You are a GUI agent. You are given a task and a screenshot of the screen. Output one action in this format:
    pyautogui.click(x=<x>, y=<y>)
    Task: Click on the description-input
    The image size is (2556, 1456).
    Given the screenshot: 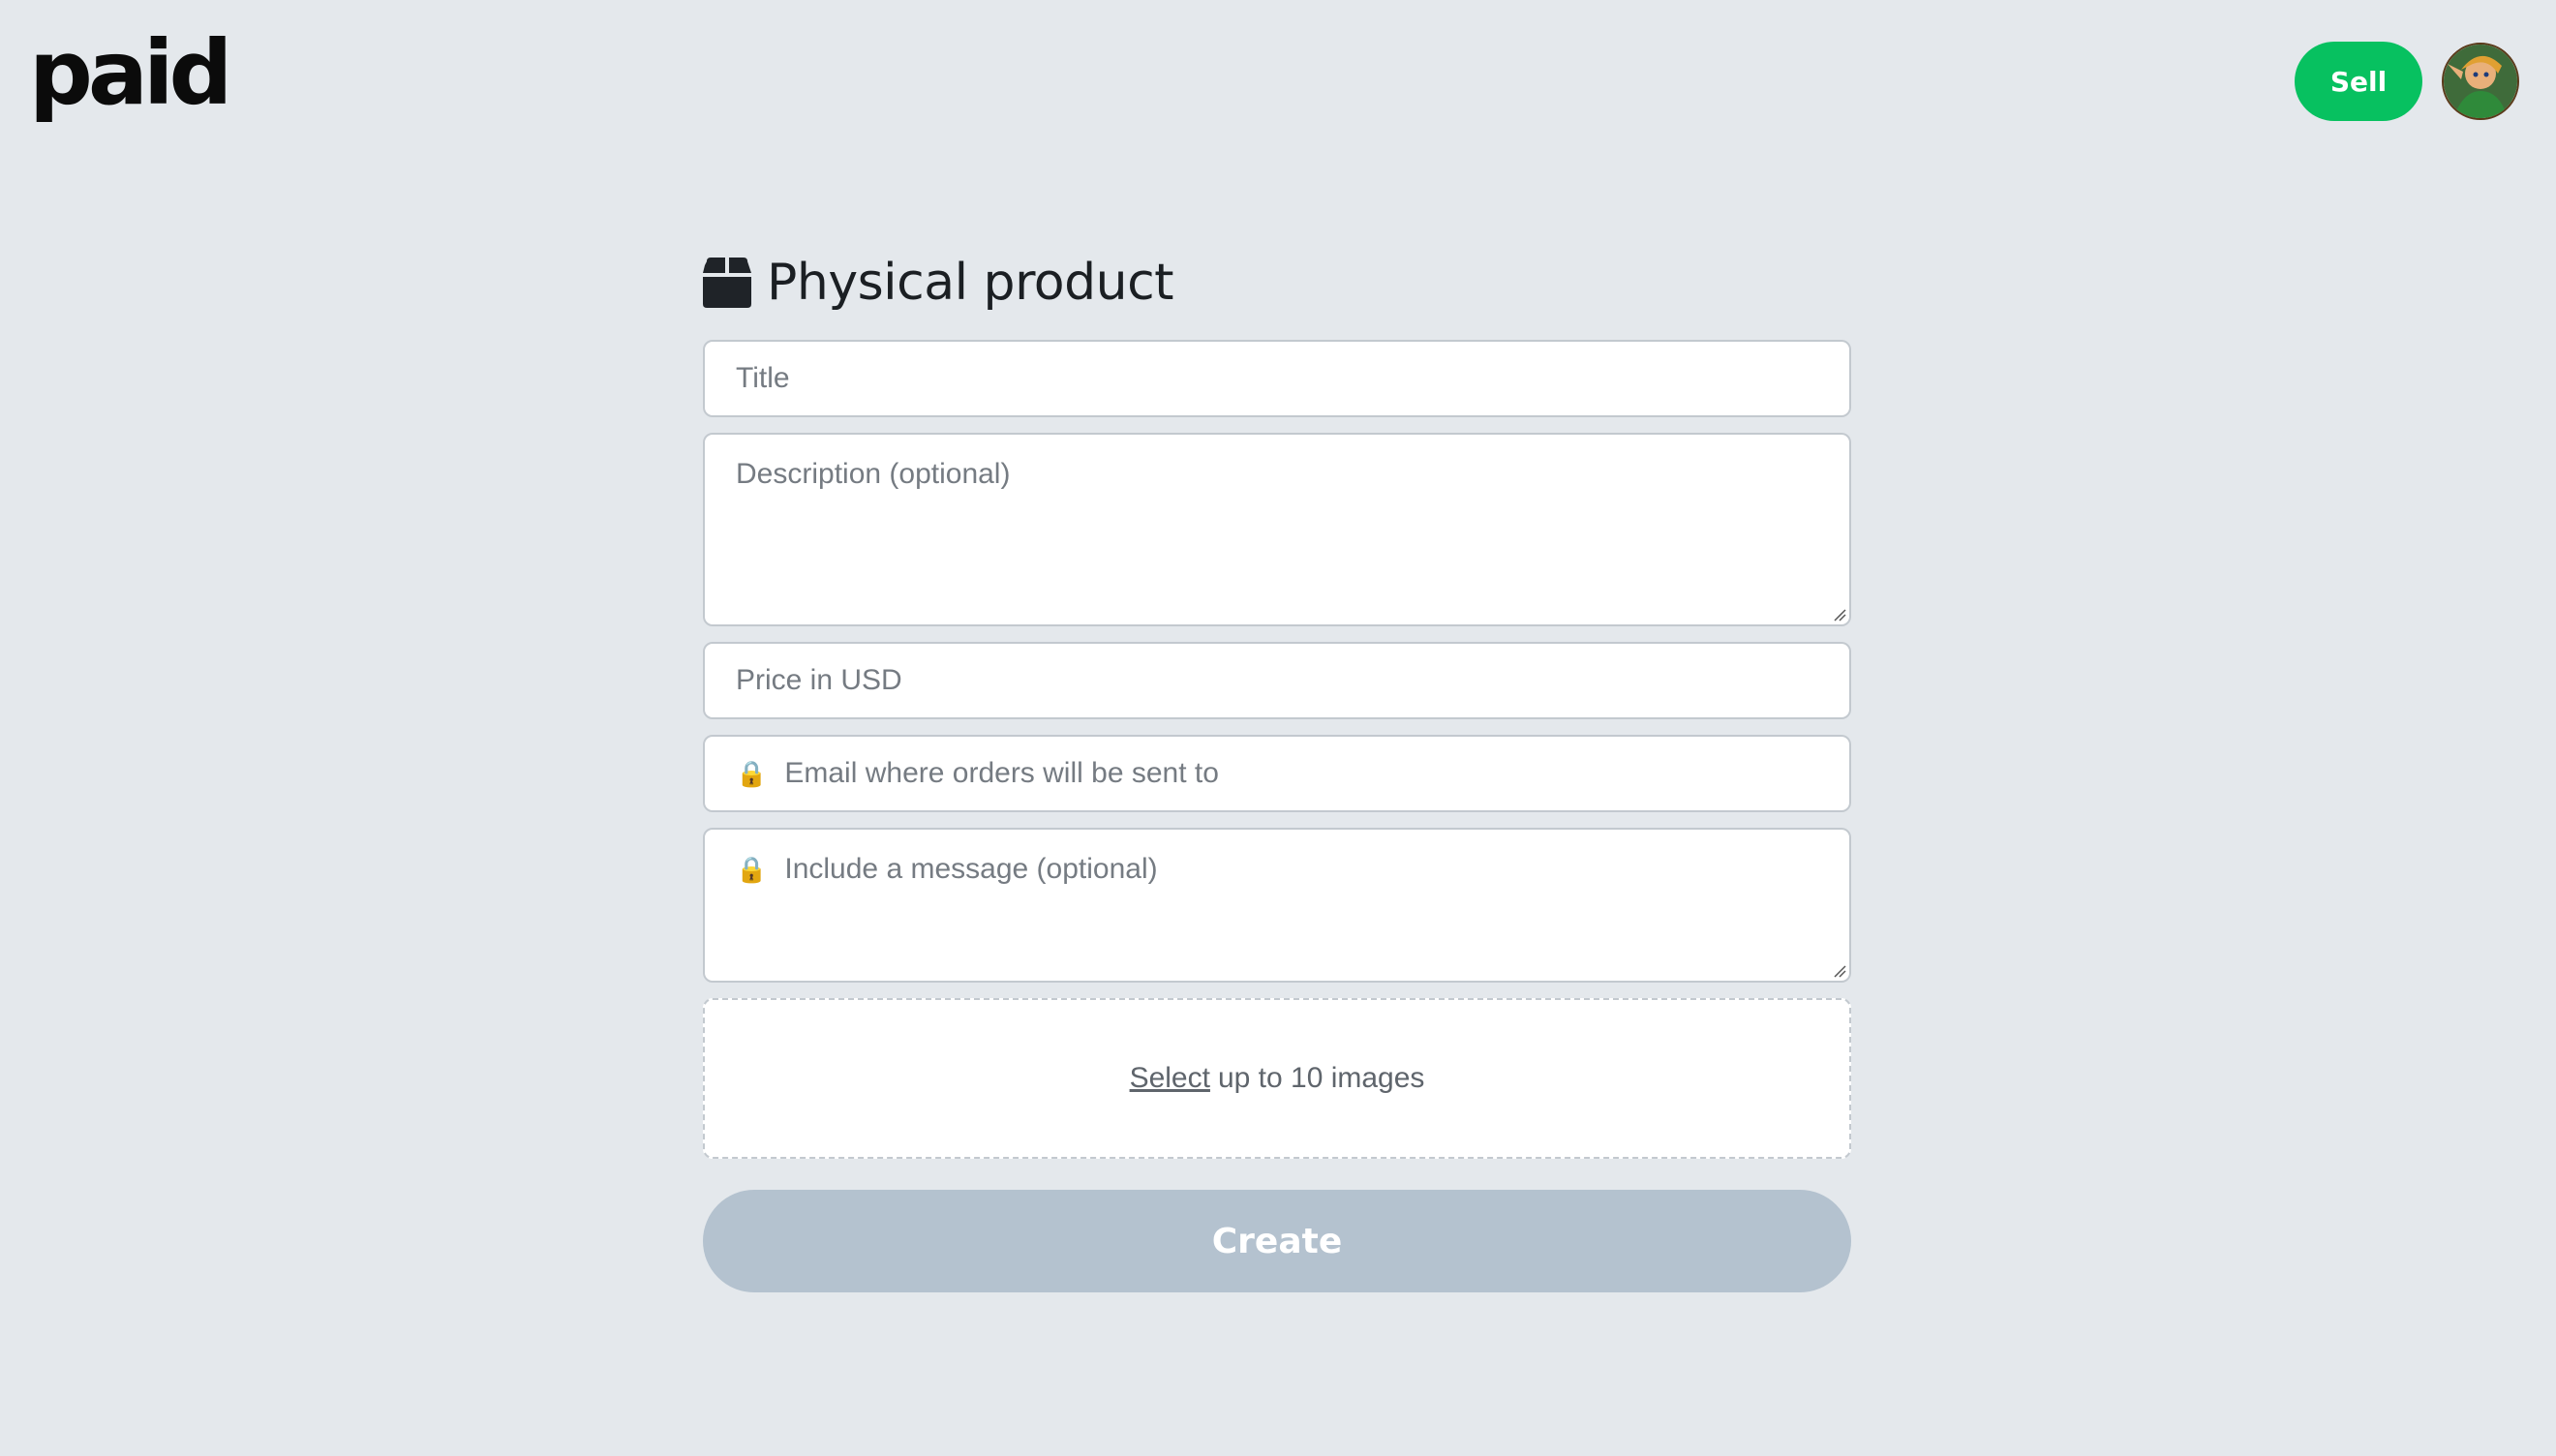 What is the action you would take?
    pyautogui.click(x=1277, y=541)
    